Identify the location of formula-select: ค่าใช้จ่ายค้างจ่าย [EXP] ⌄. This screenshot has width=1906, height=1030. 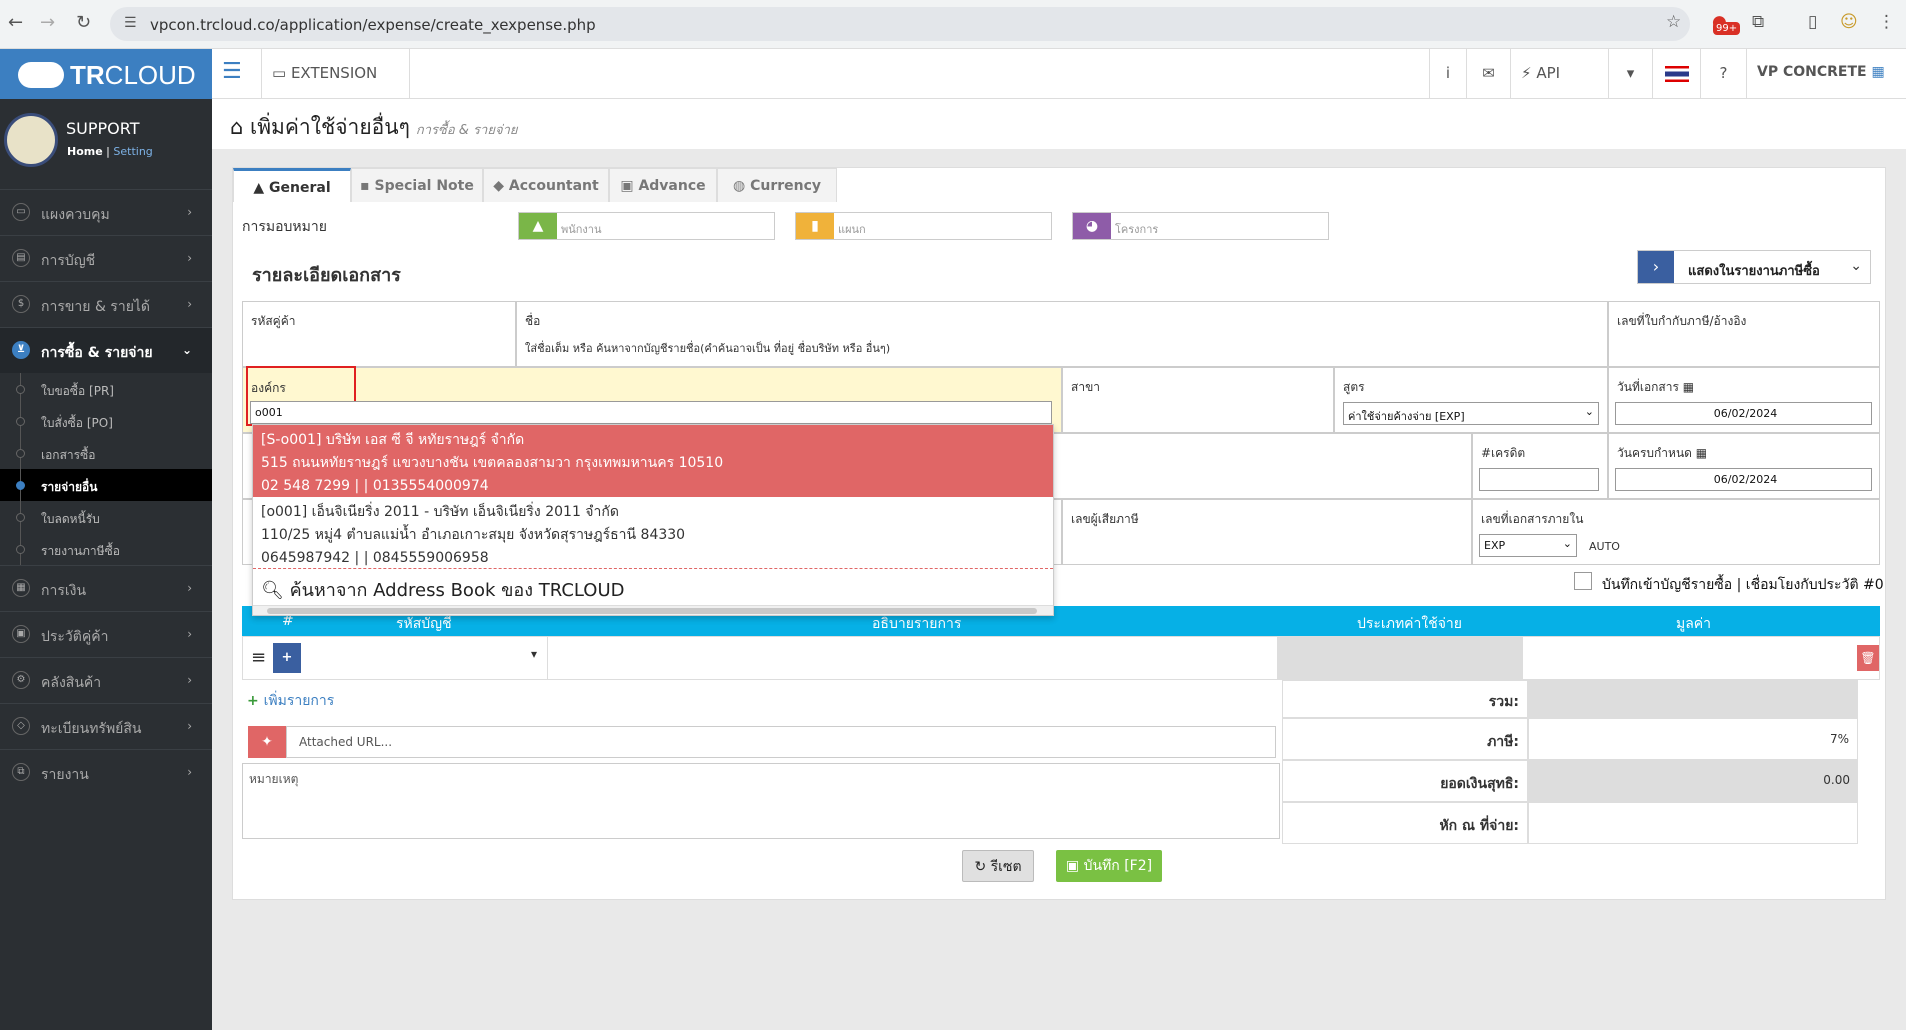
(1471, 413).